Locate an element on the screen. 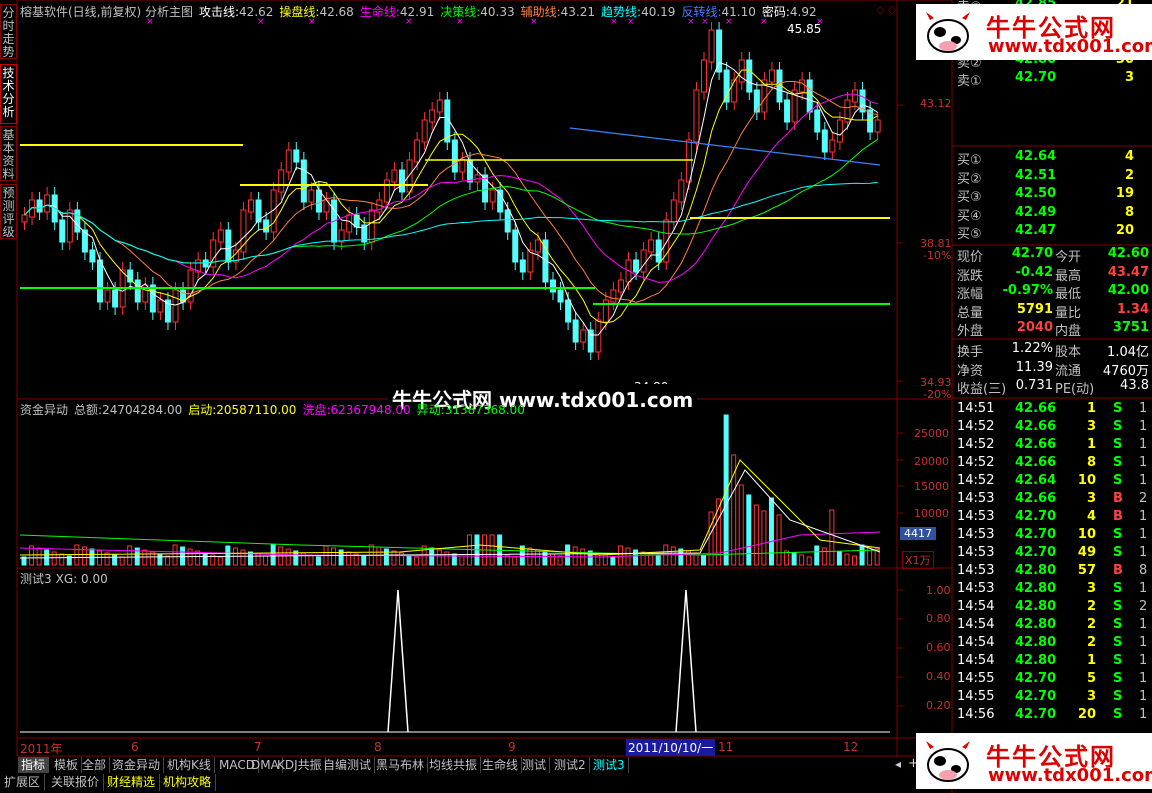 The width and height of the screenshot is (1152, 793). tick-time: 14:52 is located at coordinates (976, 444).